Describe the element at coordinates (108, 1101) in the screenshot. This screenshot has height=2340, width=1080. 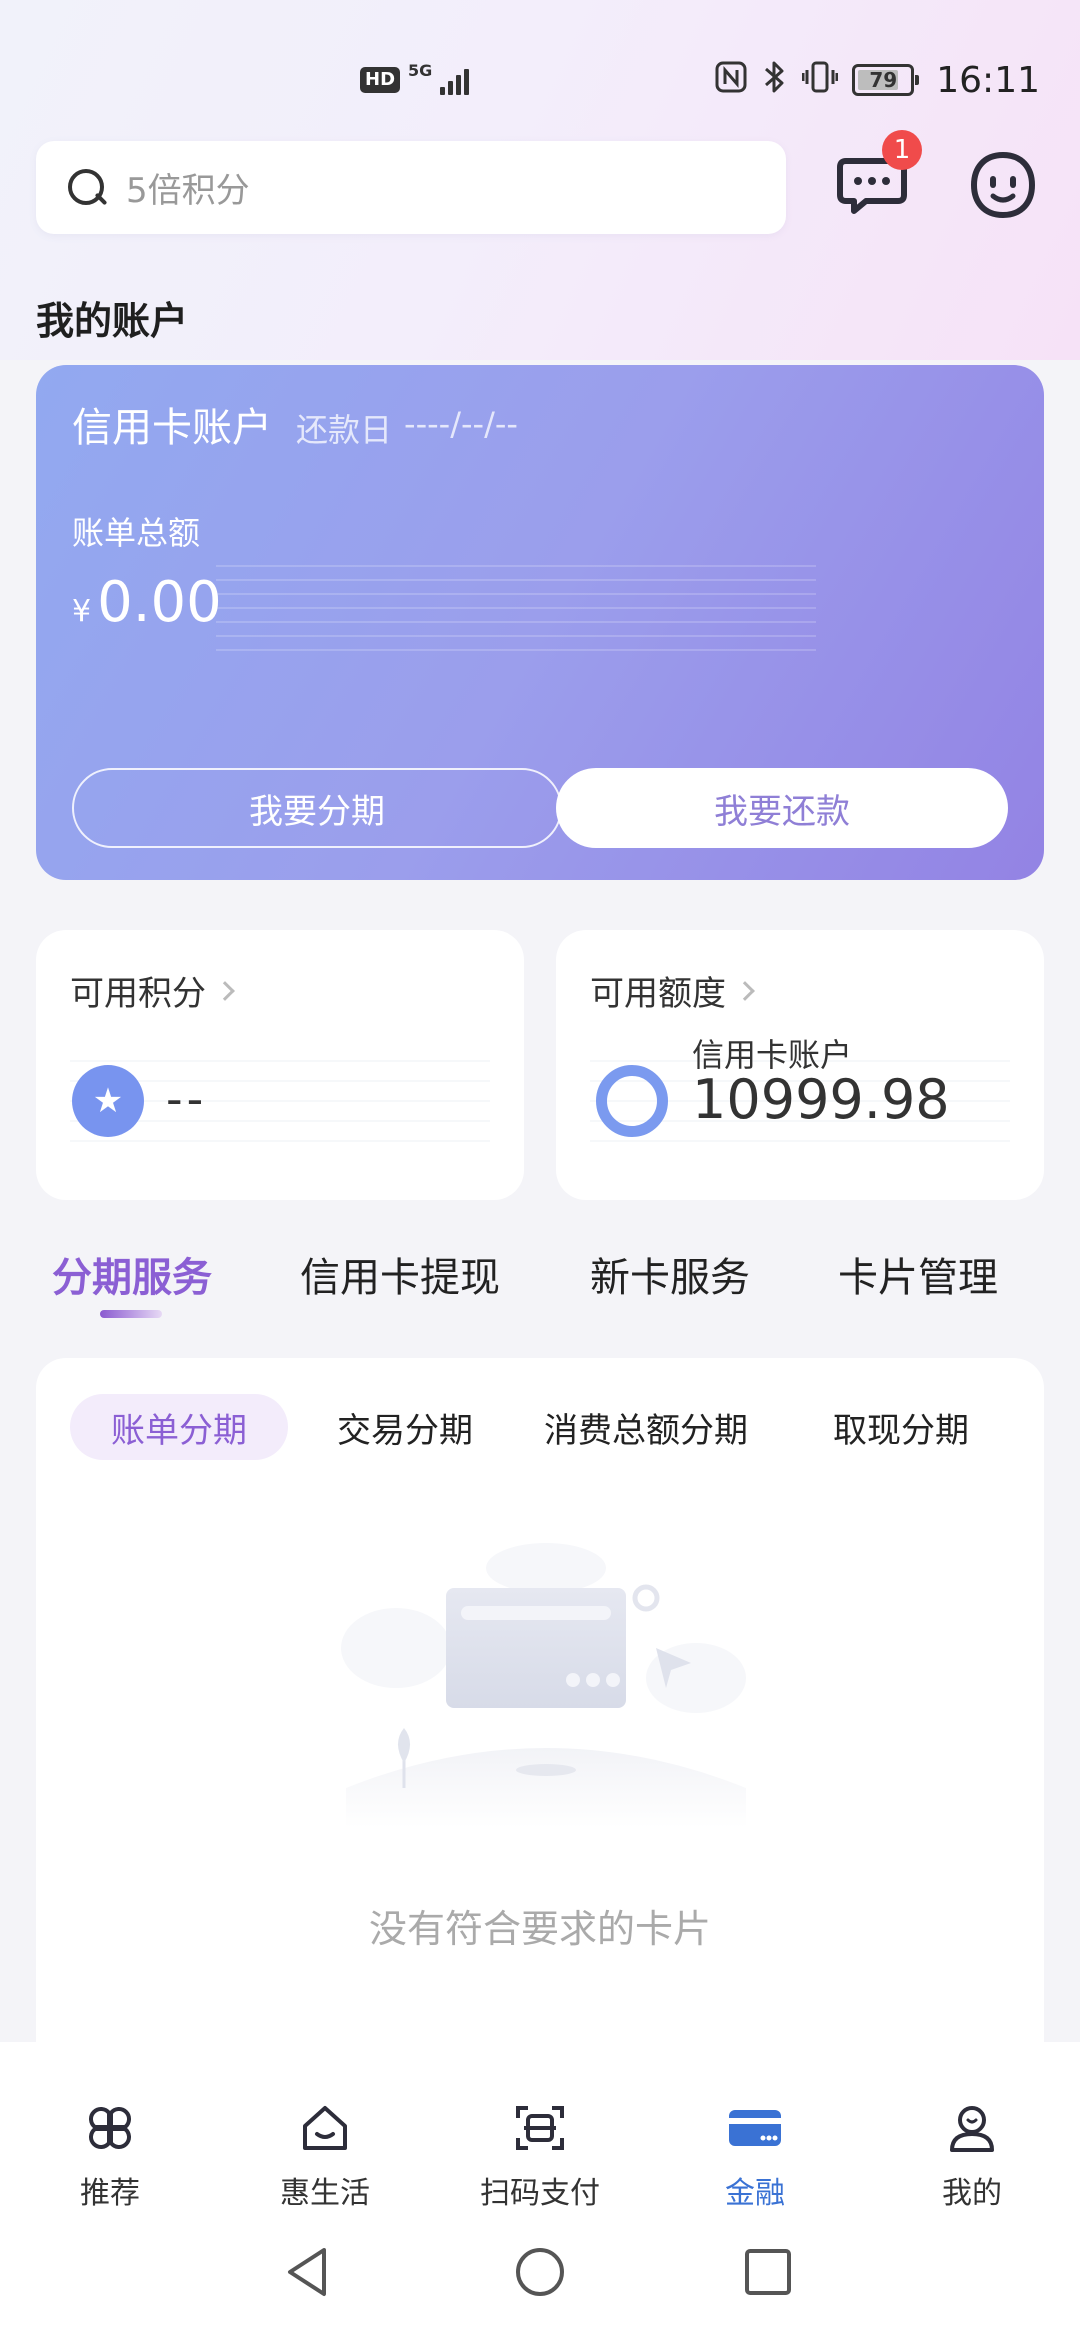
I see `star-icon: ★` at that location.